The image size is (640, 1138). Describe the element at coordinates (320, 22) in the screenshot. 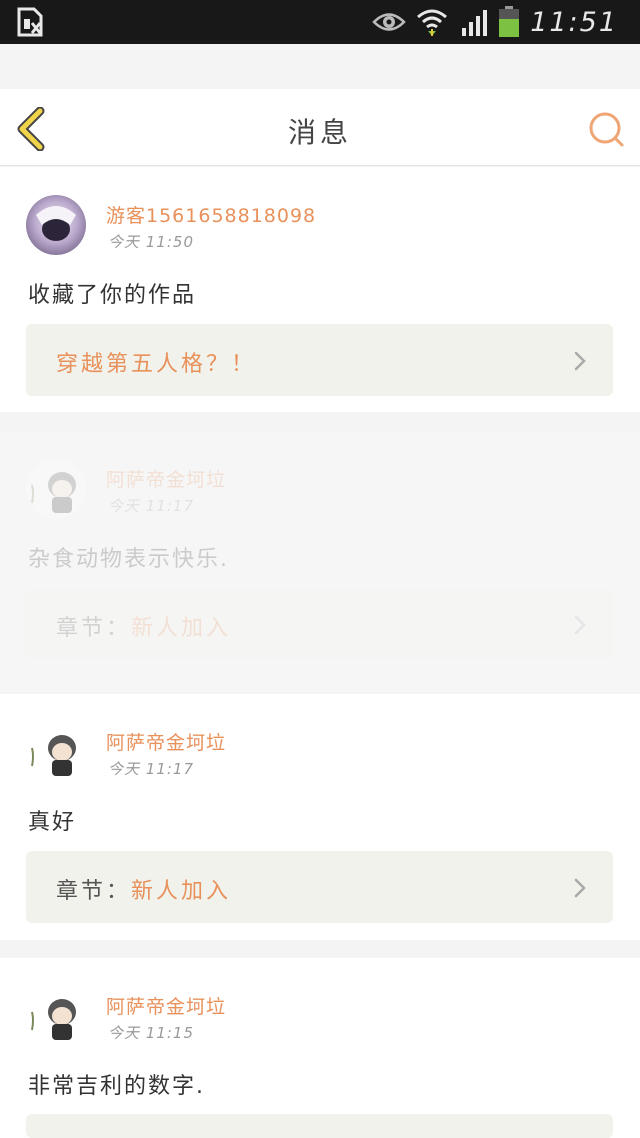

I see `status-bar: 11:51` at that location.